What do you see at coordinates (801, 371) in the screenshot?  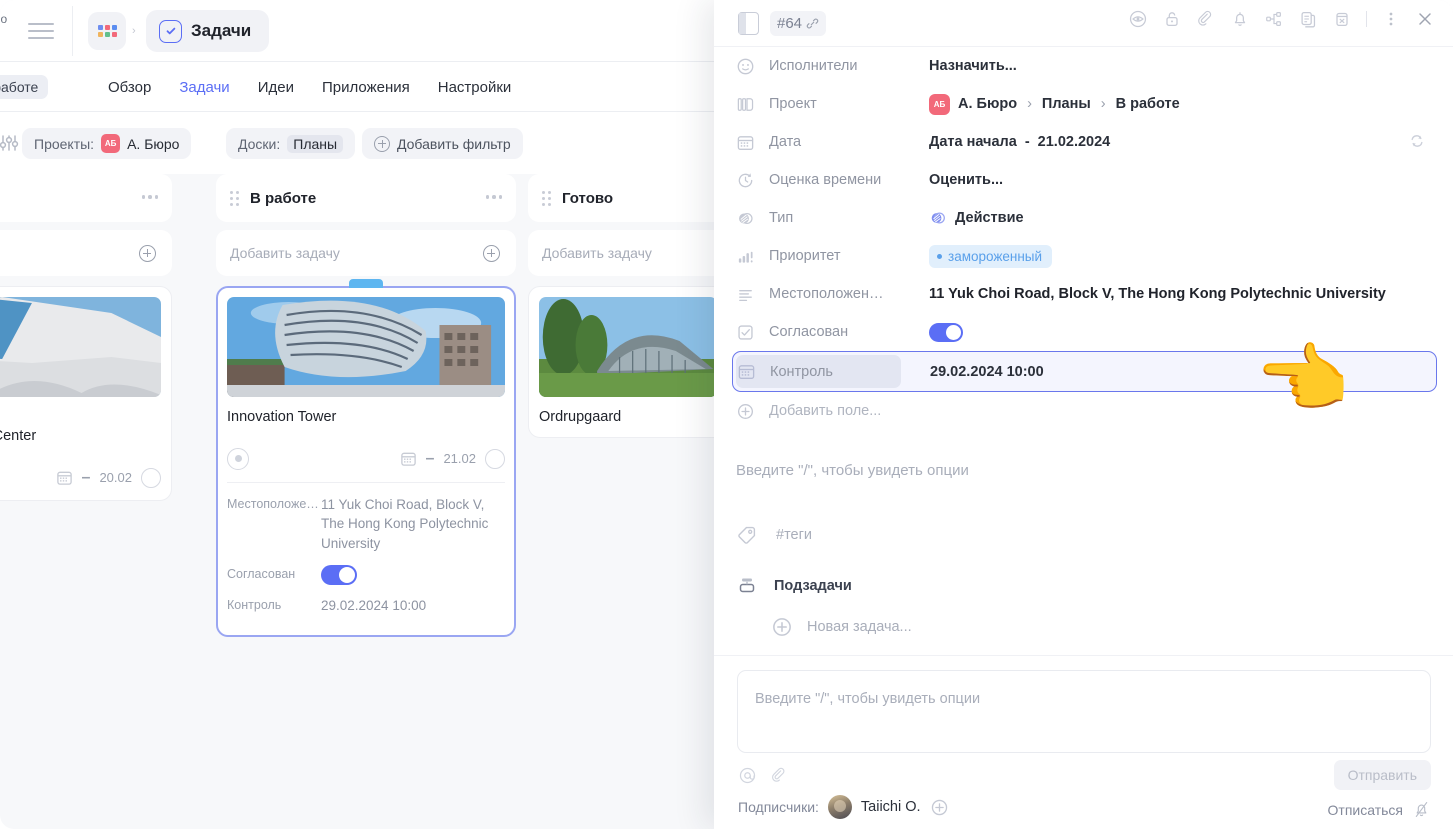 I see `field-key-control: Контроль` at bounding box center [801, 371].